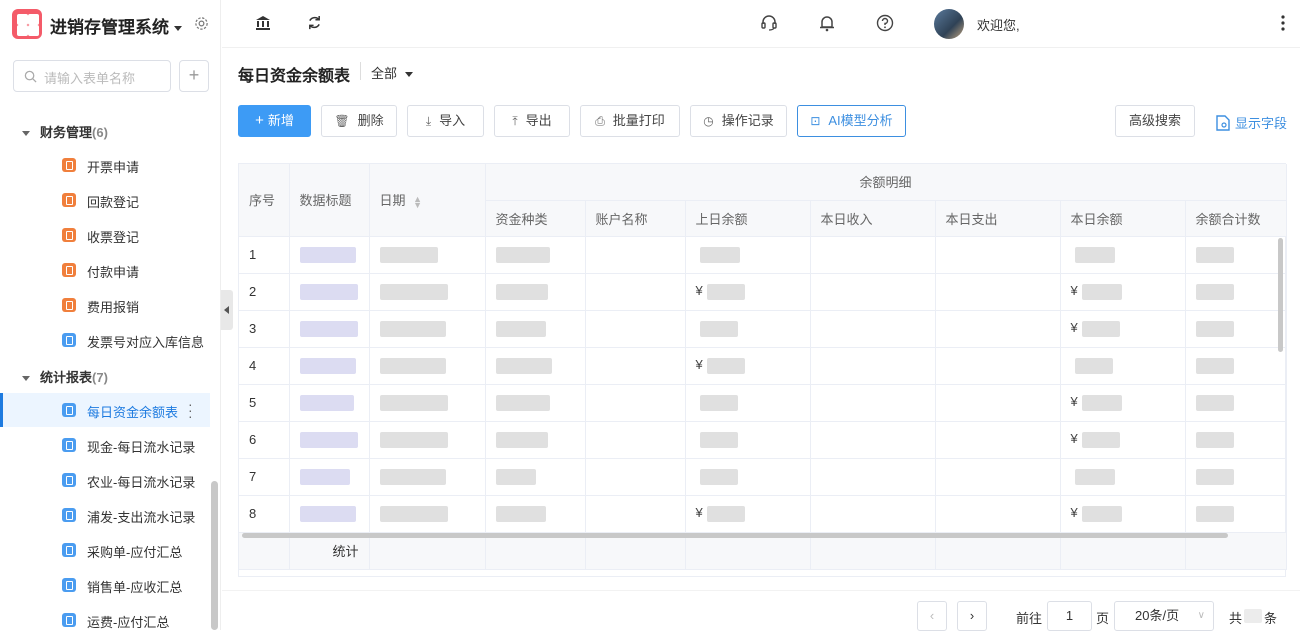 The height and width of the screenshot is (631, 1300). I want to click on plus-icon: +, so click(259, 120).